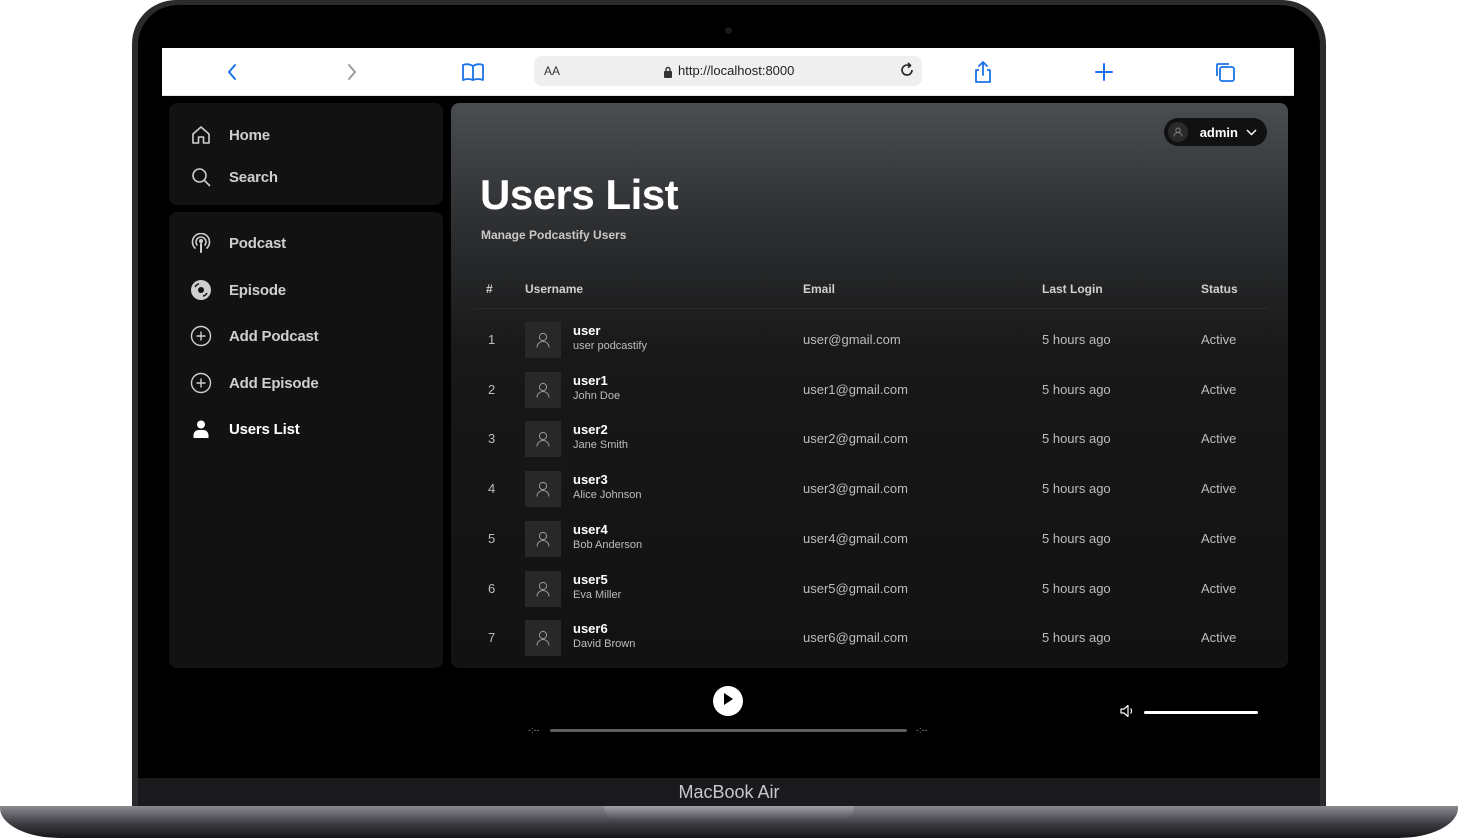  Describe the element at coordinates (1201, 712) in the screenshot. I see `volume-slider` at that location.